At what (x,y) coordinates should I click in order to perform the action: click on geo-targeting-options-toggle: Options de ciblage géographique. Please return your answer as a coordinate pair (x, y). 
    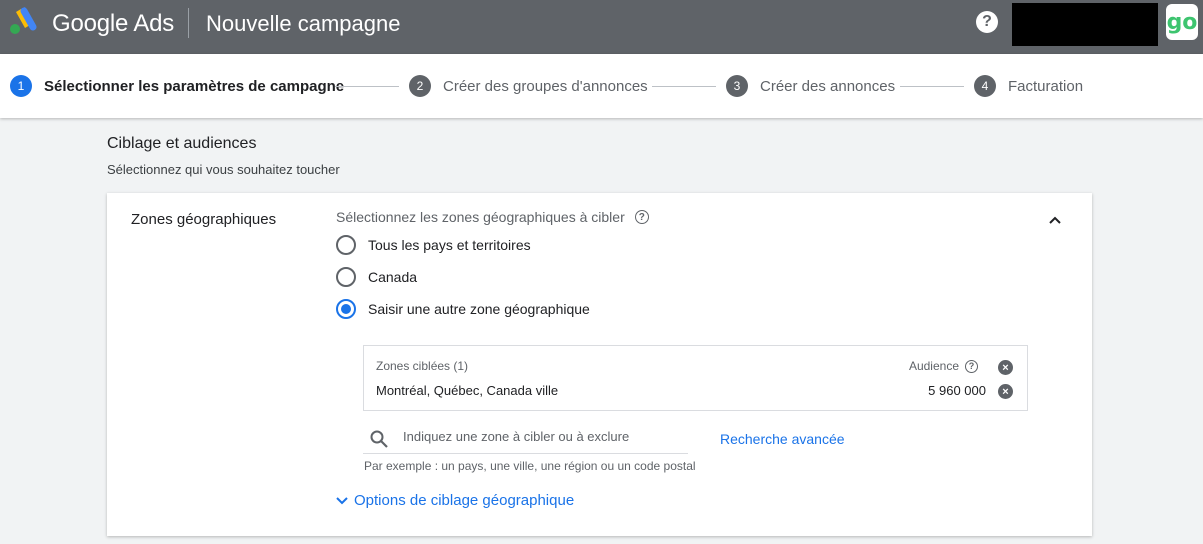
    Looking at the image, I should click on (455, 500).